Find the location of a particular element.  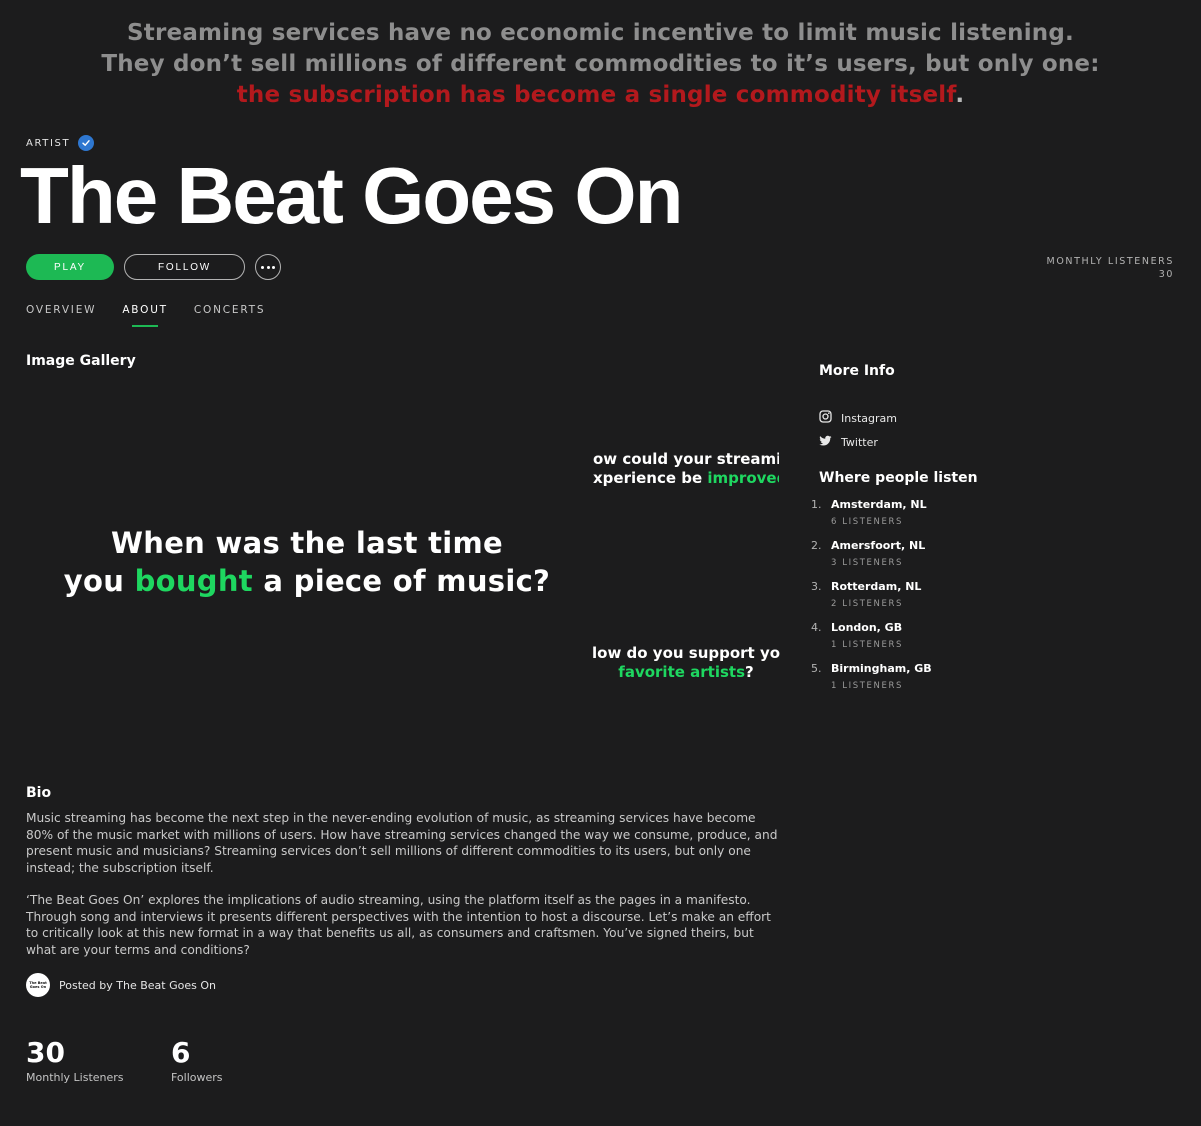

followers-stat-label: Followers is located at coordinates (197, 1077).